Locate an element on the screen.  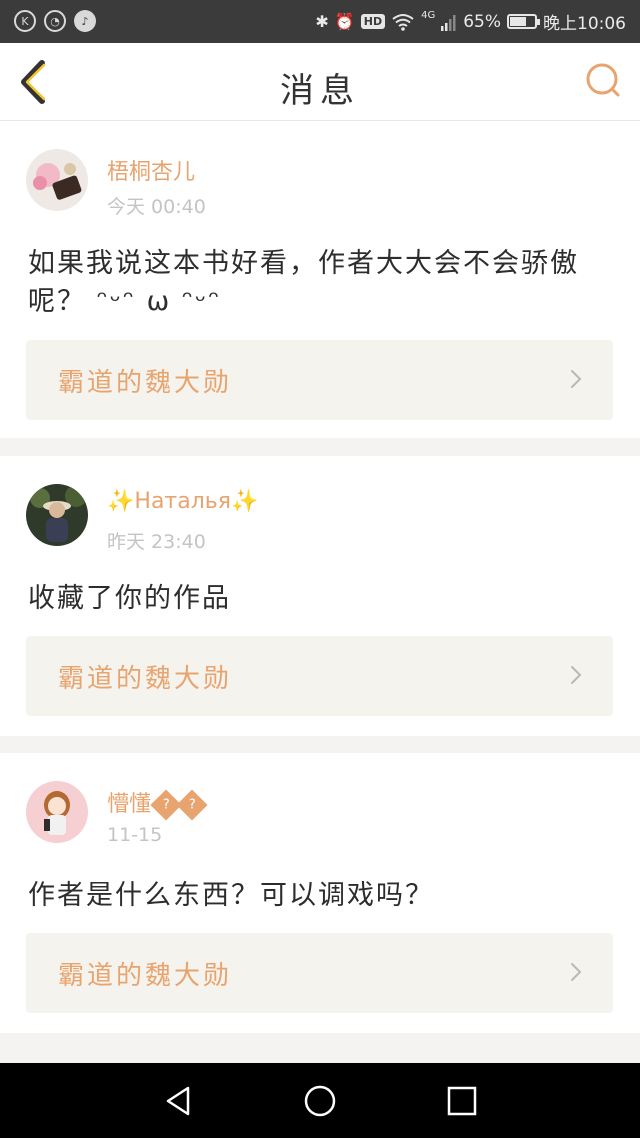
hd-badge: HD is located at coordinates (373, 21).